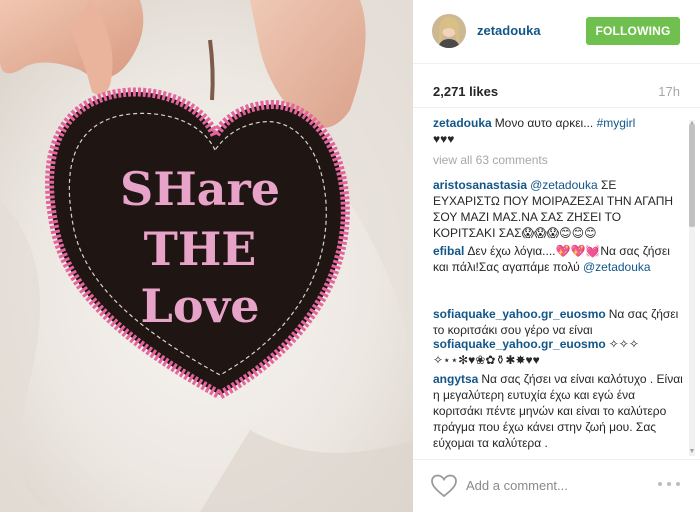 The image size is (700, 512). Describe the element at coordinates (448, 251) in the screenshot. I see `comment-author: efibal` at that location.